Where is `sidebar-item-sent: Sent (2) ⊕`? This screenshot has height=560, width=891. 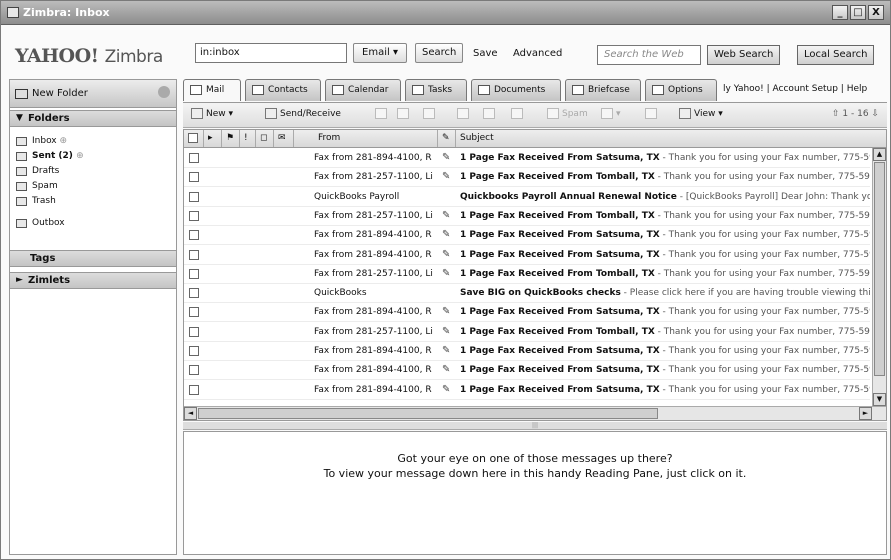
sidebar-item-sent: Sent (2) ⊕ is located at coordinates (93, 157).